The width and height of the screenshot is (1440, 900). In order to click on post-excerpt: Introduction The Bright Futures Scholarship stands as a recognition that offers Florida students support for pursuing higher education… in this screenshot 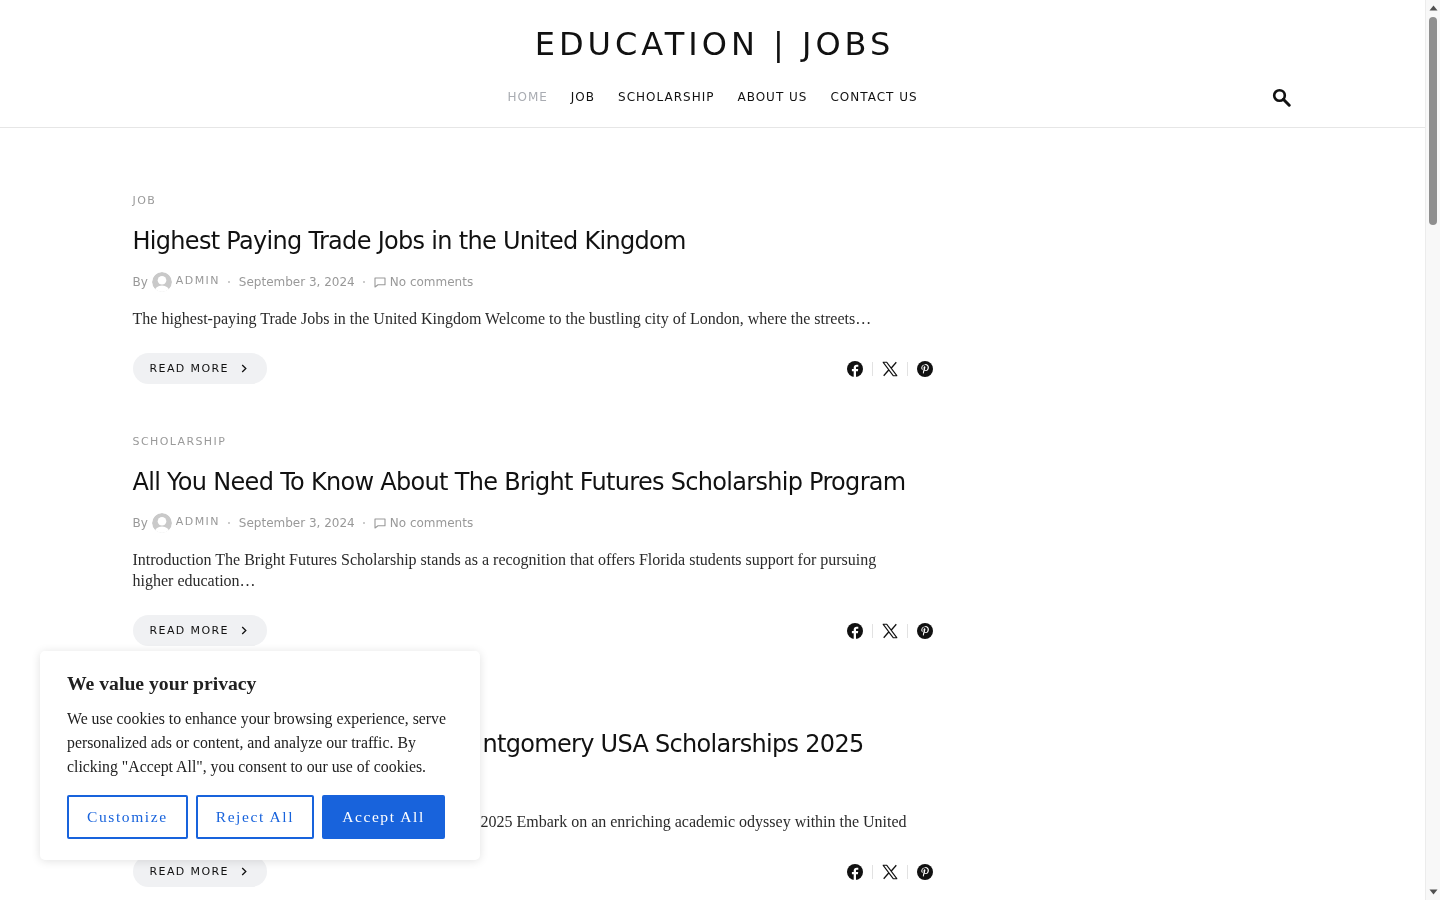, I will do `click(505, 570)`.